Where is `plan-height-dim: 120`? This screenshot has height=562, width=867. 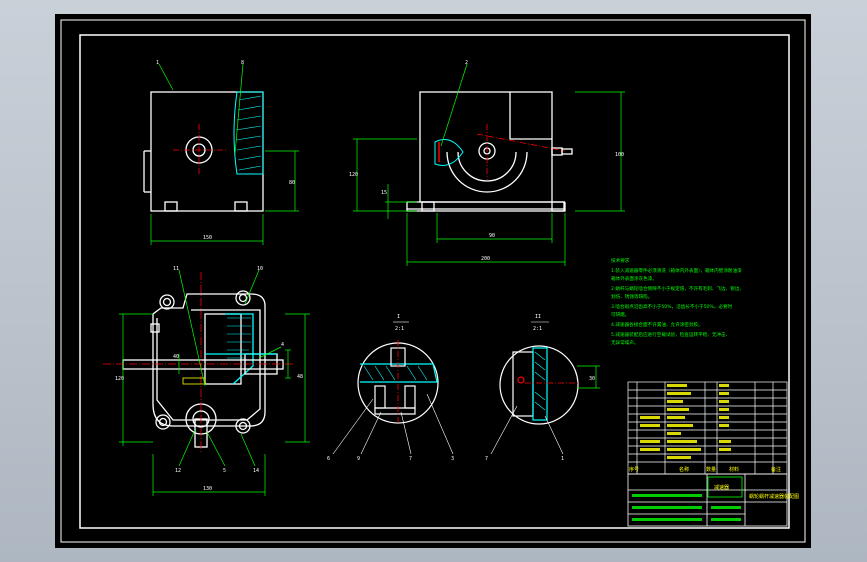
plan-height-dim: 120 is located at coordinates (119, 379).